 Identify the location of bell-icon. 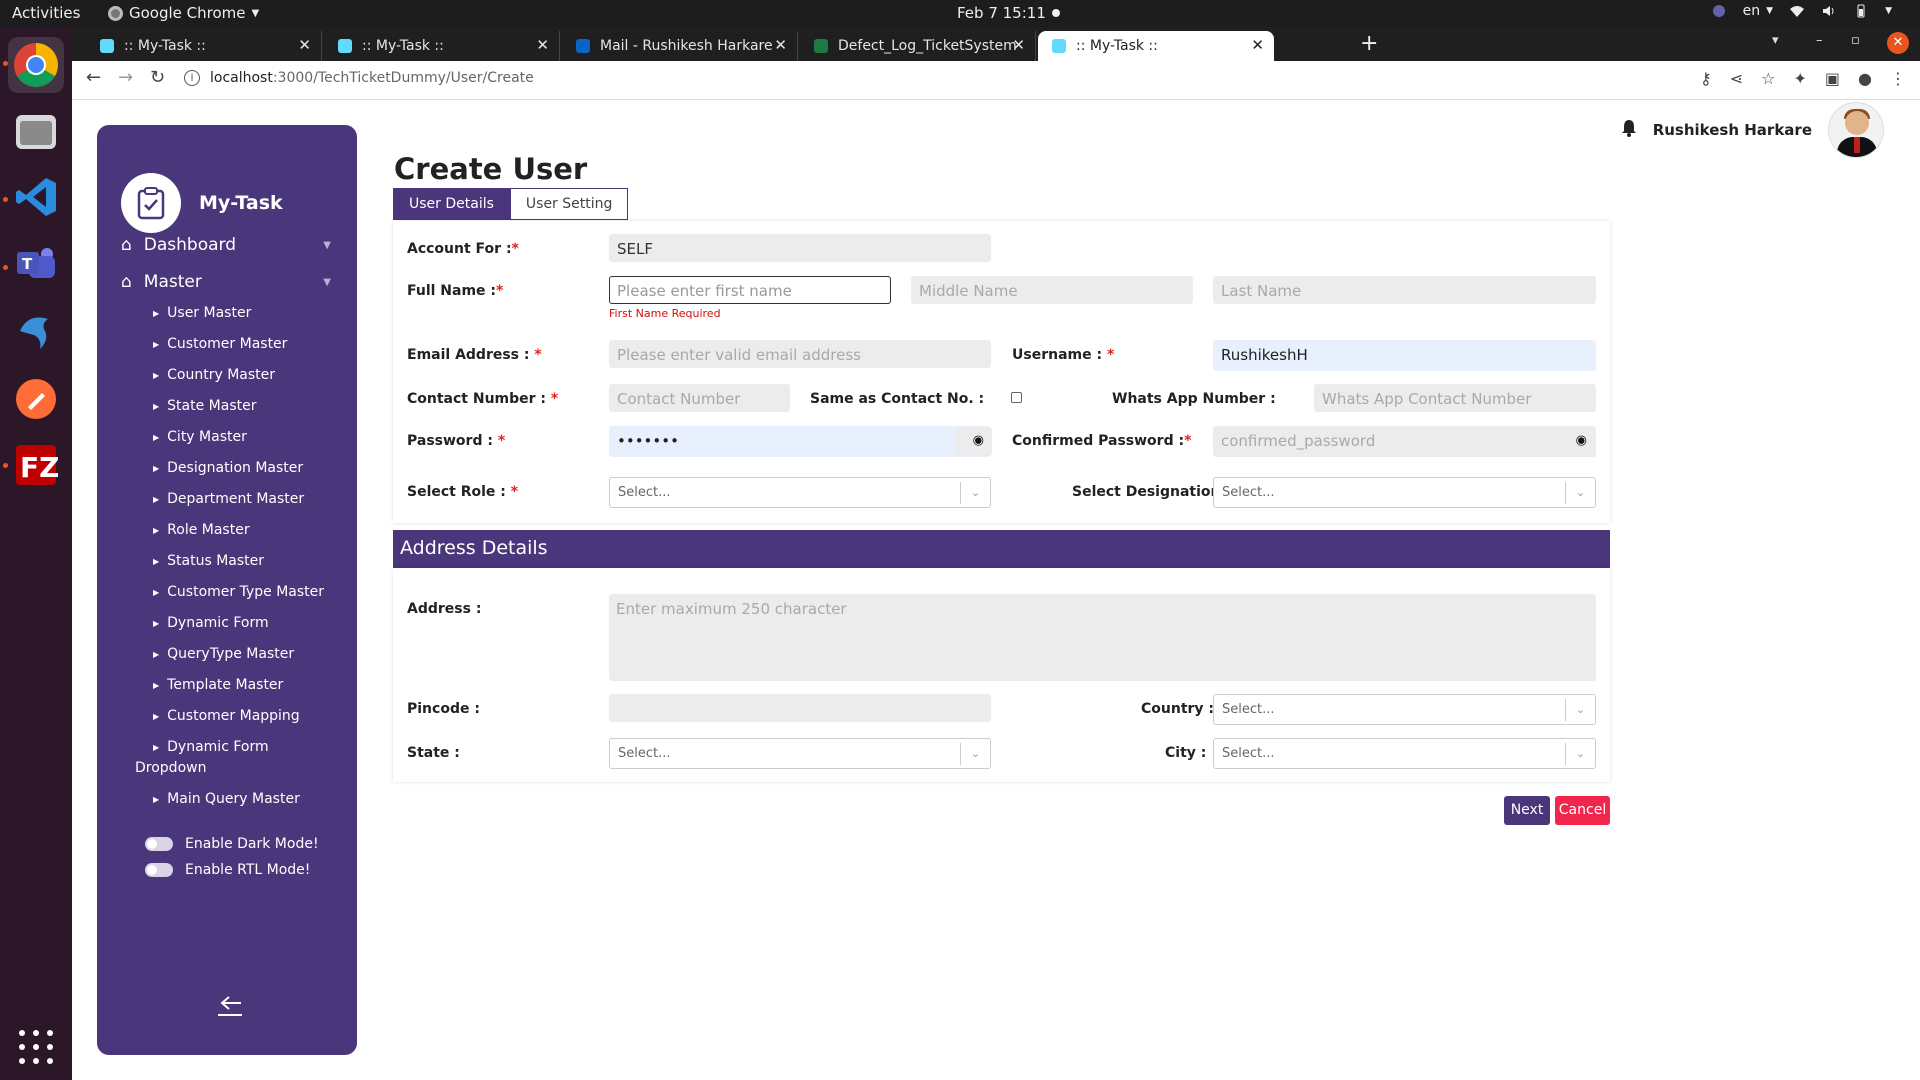
(1629, 130).